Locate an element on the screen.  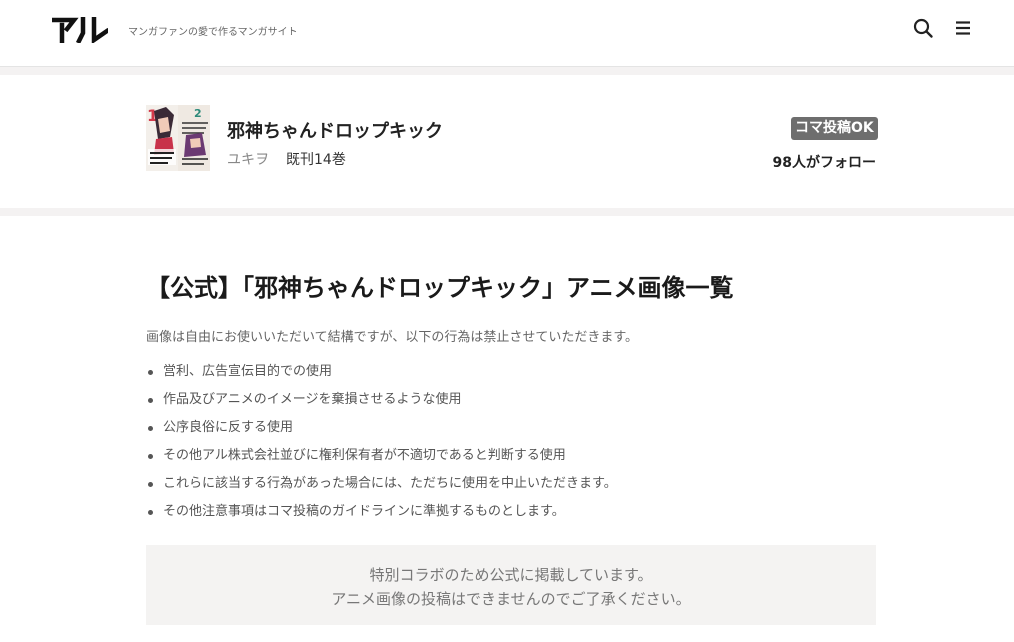
list-item: 公序良俗に反する使用 is located at coordinates (381, 428).